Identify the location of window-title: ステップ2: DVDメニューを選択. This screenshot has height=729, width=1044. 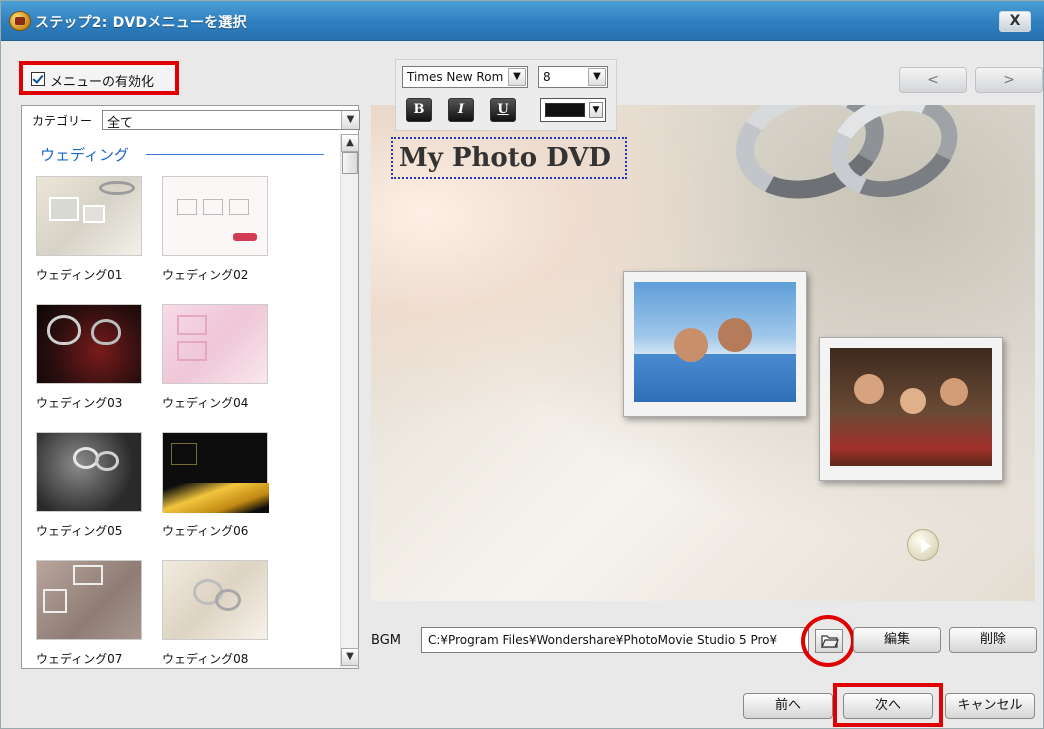
(141, 23).